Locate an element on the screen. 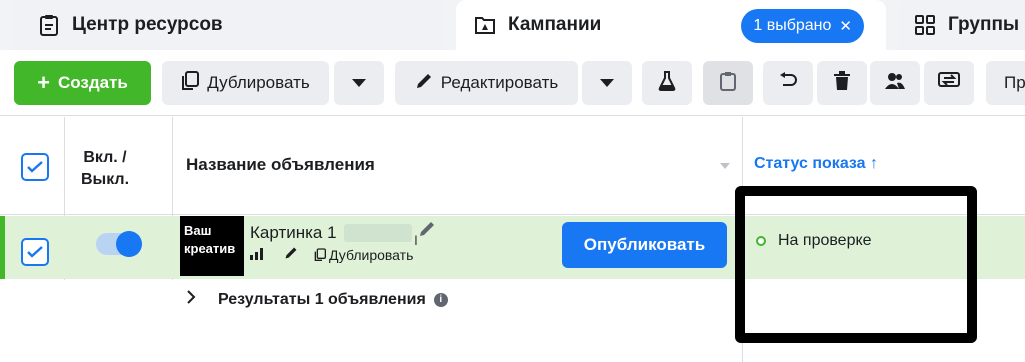  audience-button is located at coordinates (895, 83).